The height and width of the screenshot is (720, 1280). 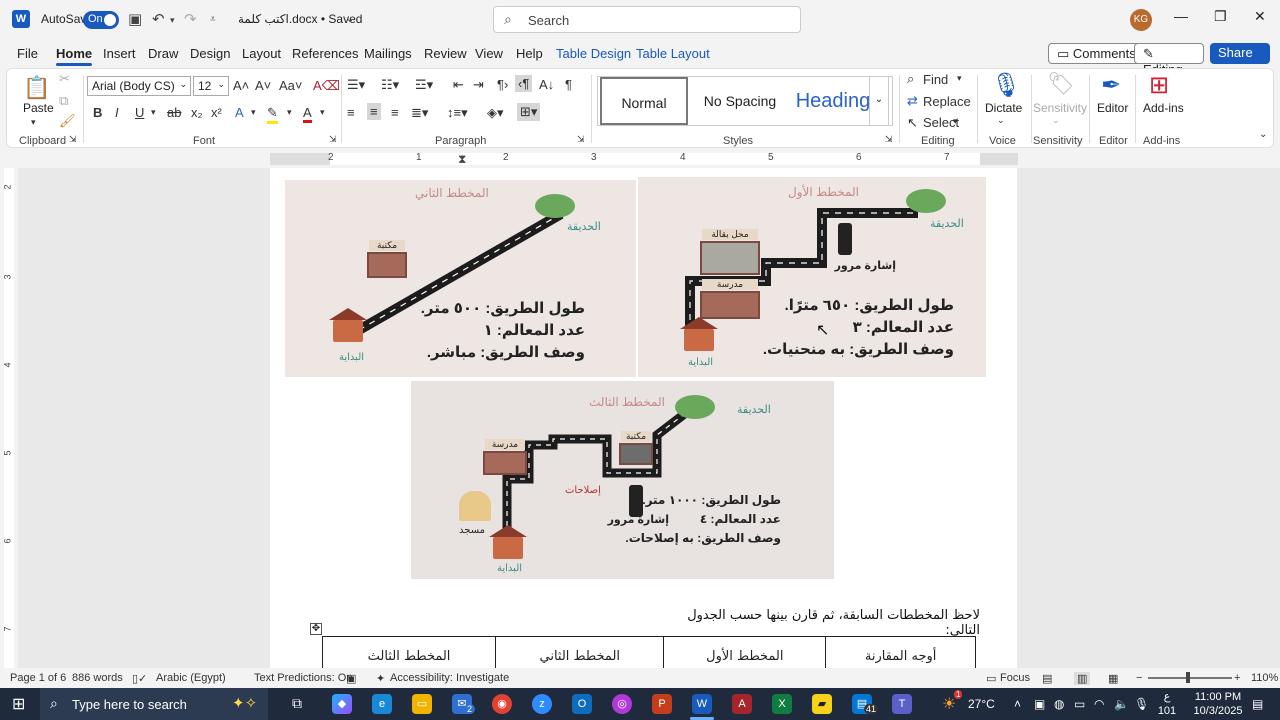 I want to click on sort-icon: A↓, so click(x=546, y=84).